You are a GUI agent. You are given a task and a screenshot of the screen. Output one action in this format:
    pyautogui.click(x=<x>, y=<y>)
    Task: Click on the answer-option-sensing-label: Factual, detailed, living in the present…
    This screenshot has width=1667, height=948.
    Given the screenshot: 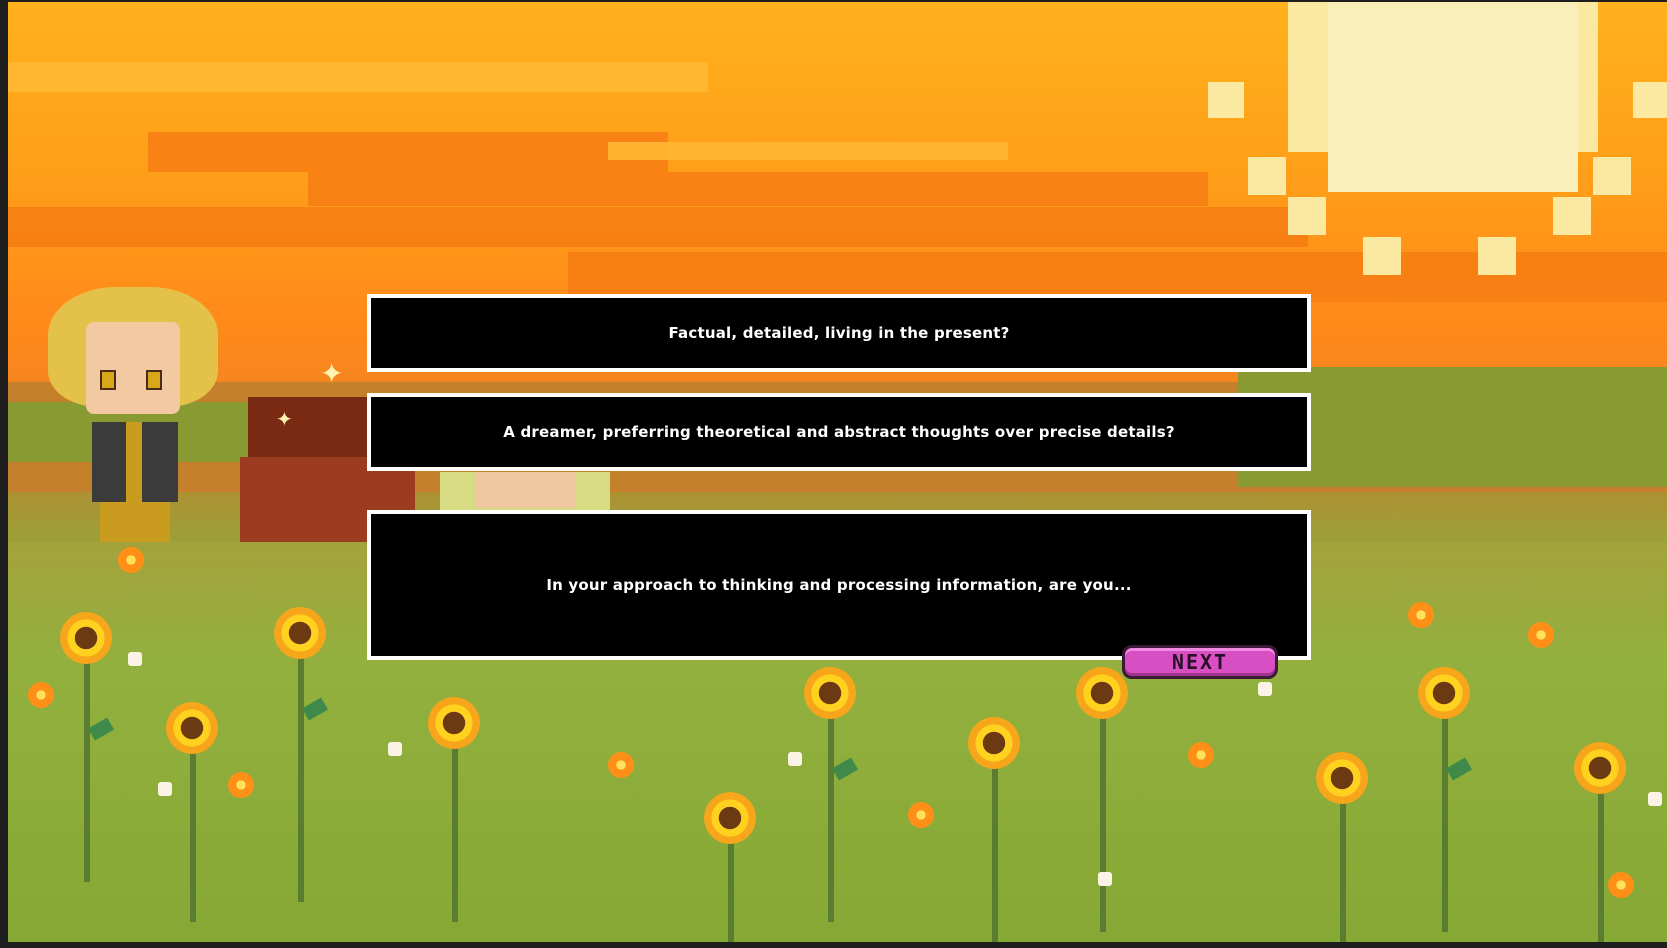 What is the action you would take?
    pyautogui.click(x=839, y=333)
    